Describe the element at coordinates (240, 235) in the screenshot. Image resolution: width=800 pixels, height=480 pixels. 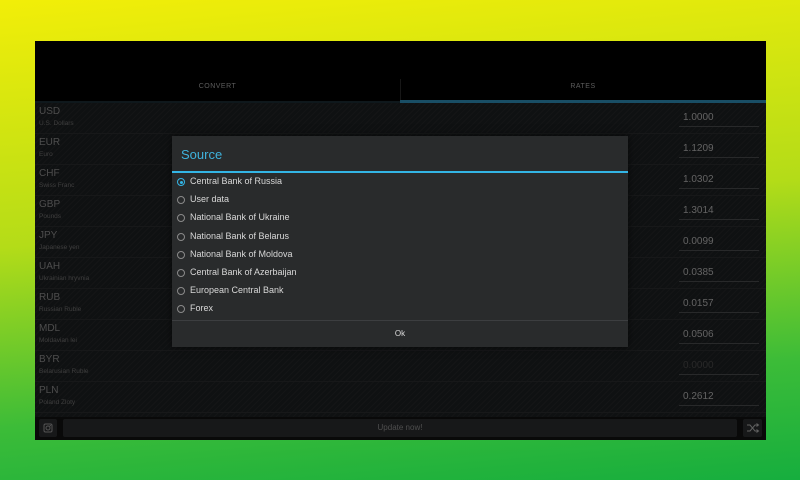
I see `source-option-label: National Bank of Belarus` at that location.